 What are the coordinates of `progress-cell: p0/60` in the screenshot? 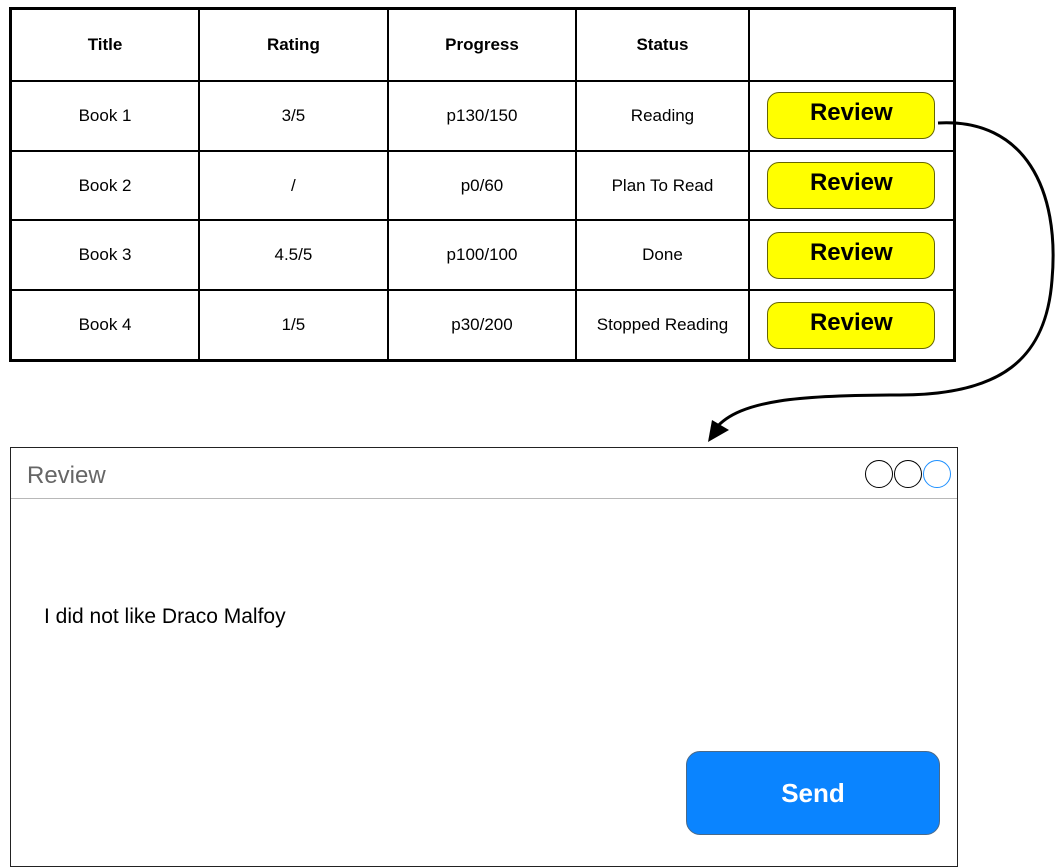 It's located at (482, 185).